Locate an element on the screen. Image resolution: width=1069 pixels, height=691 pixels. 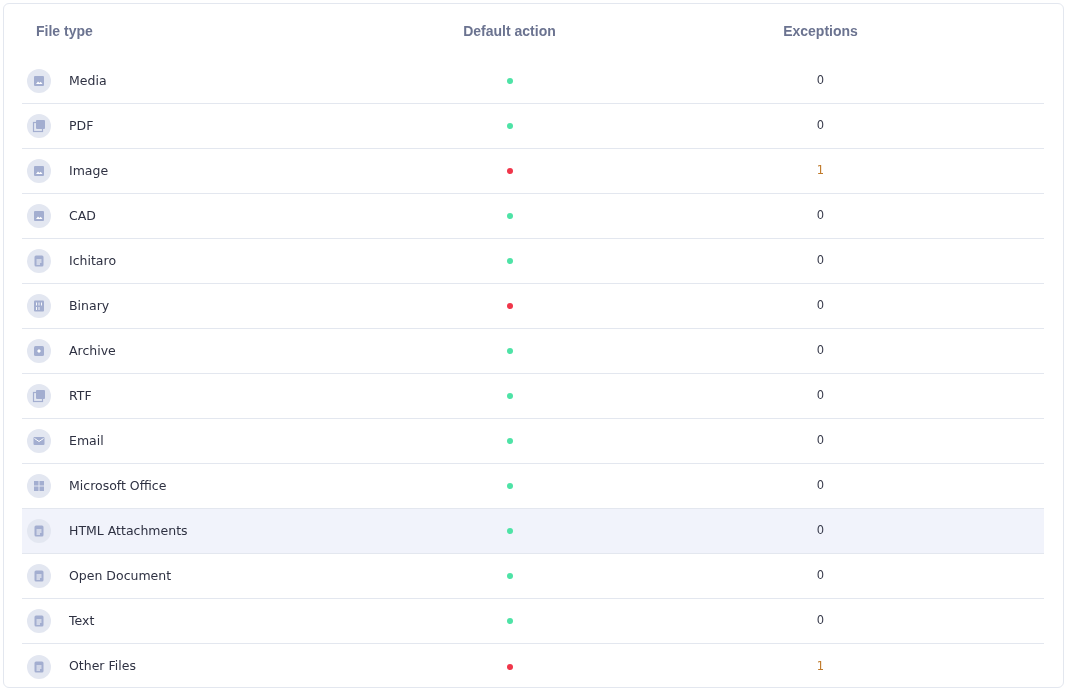
table-row: CAD 0 is located at coordinates (533, 216).